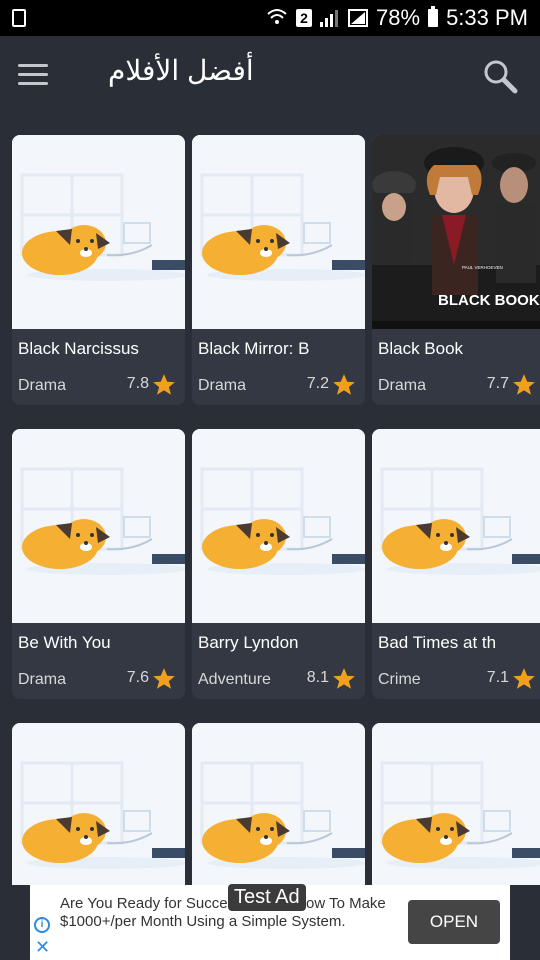 Image resolution: width=540 pixels, height=960 pixels. What do you see at coordinates (497, 383) in the screenshot?
I see `movie-rating: 7.7` at bounding box center [497, 383].